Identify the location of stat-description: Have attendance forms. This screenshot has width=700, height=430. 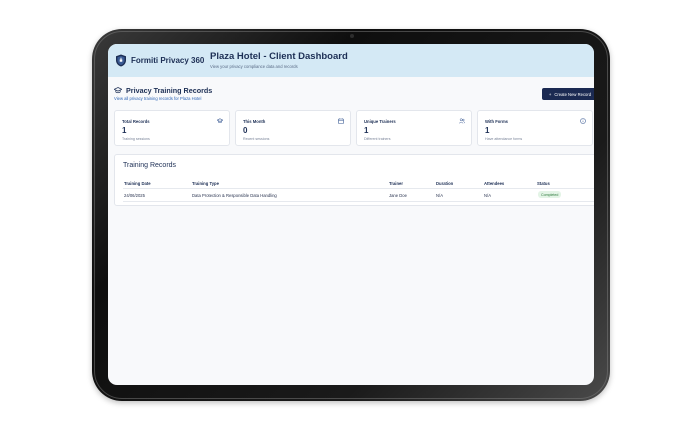
(504, 139).